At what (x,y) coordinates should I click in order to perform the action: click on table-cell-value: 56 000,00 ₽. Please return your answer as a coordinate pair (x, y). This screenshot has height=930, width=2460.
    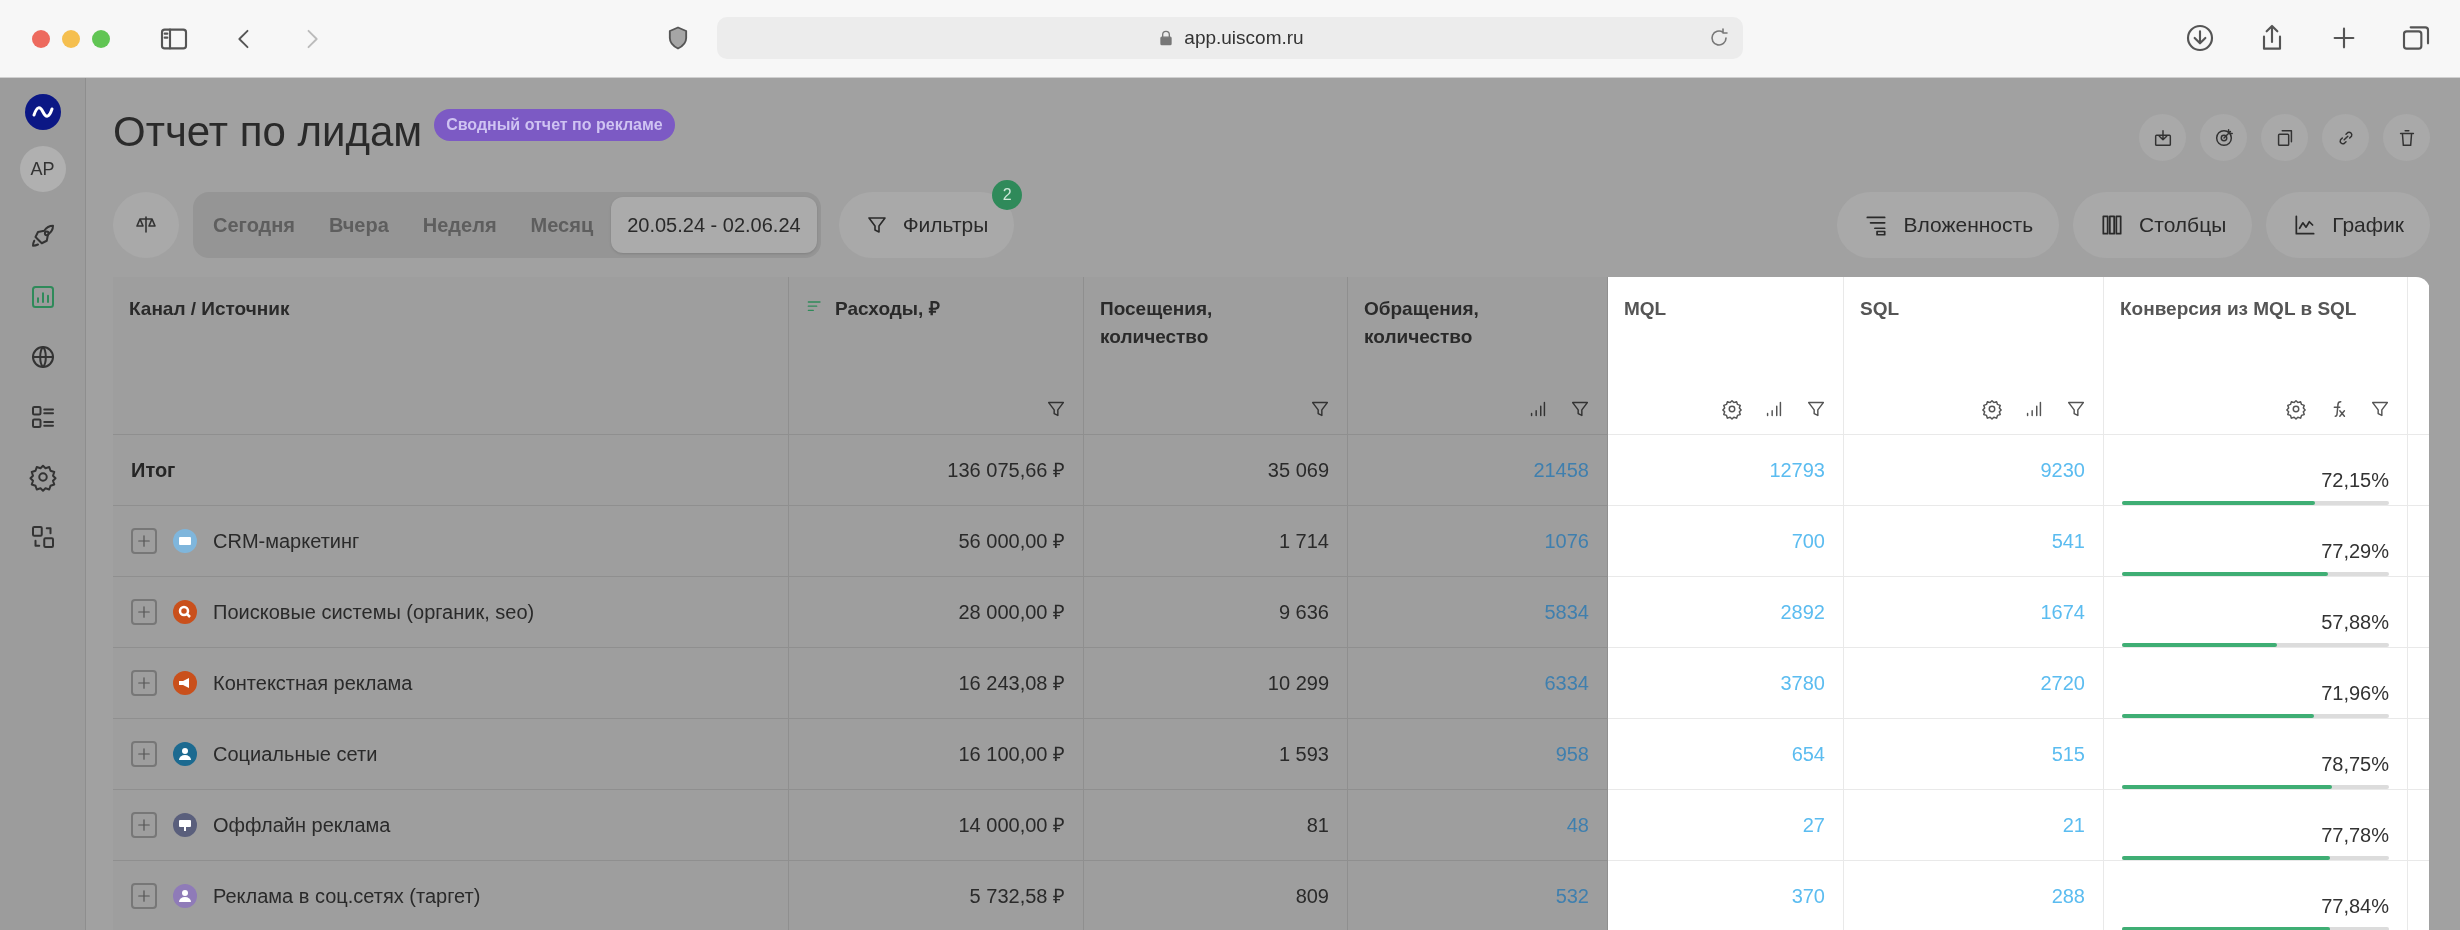
    Looking at the image, I should click on (1011, 542).